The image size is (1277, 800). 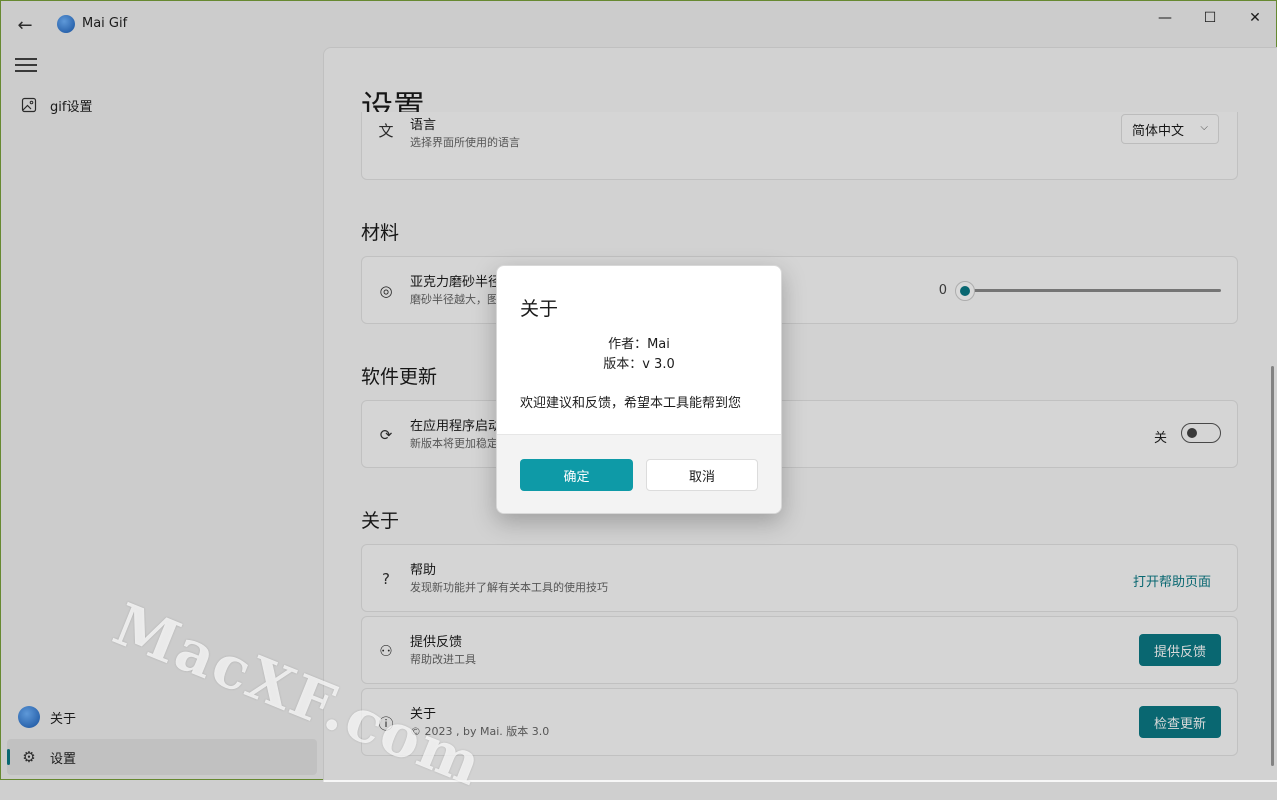 I want to click on cancel-button: 取消, so click(x=702, y=475).